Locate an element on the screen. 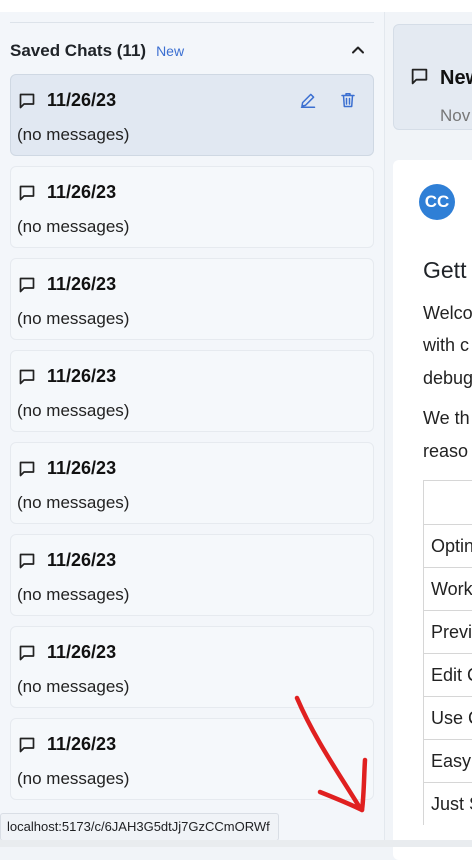 This screenshot has height=860, width=472. welcome-line-2: with c is located at coordinates (446, 345).